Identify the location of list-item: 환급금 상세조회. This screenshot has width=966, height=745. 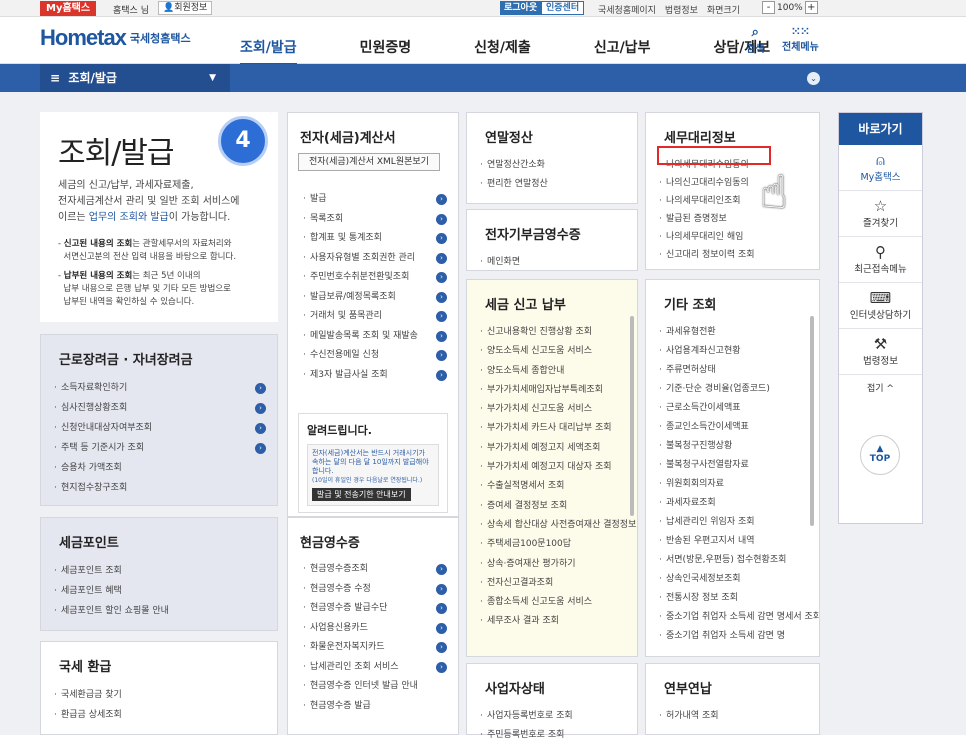
(159, 715).